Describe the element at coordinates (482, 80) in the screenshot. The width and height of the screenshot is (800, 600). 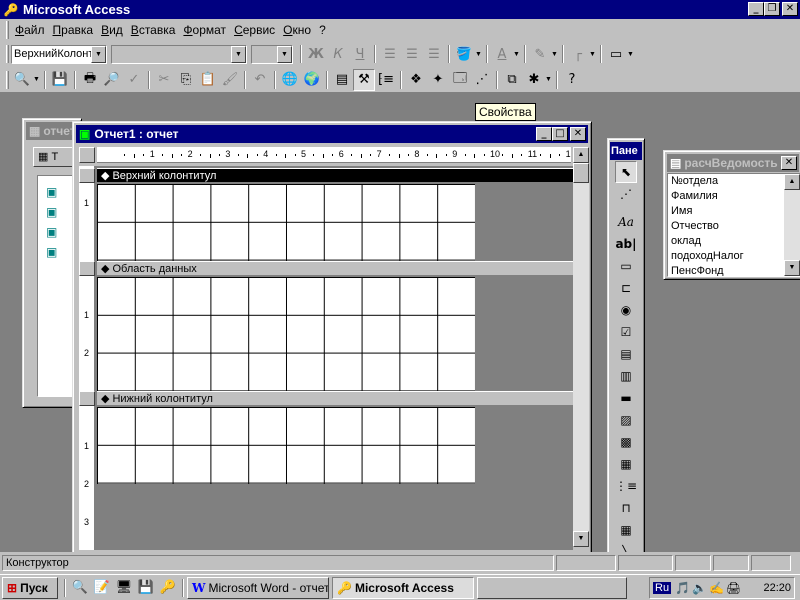
I see `build-icon: ⋰` at that location.